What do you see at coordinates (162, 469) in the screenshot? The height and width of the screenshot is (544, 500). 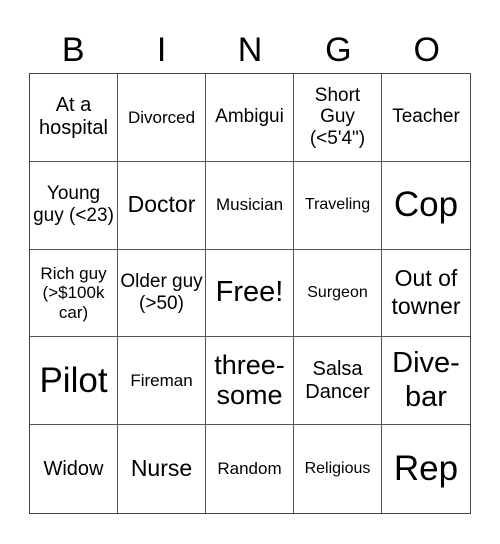 I see `bingo-cell: Nurse` at bounding box center [162, 469].